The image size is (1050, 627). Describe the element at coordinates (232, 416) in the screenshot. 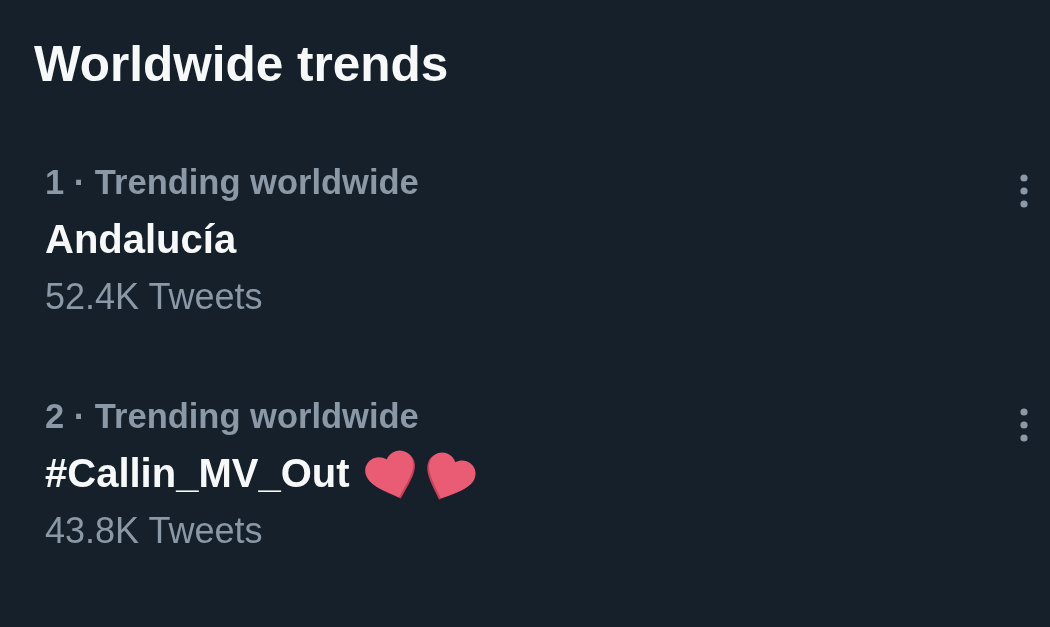

I see `trend-context: 2 · Trending worldwide` at that location.